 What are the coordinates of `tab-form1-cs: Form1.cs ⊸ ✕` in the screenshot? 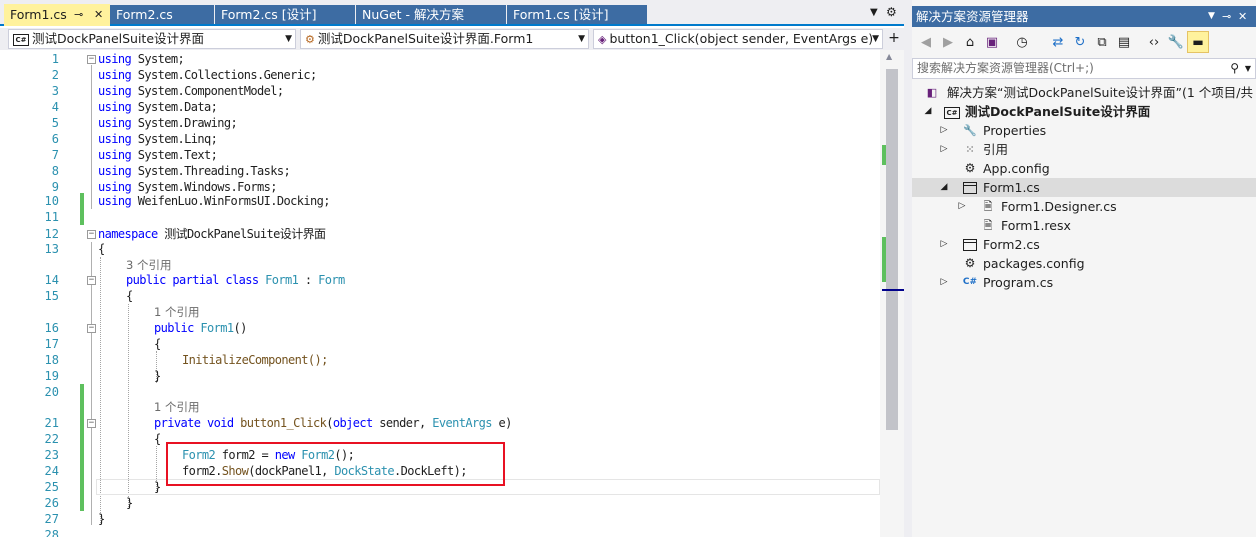 It's located at (57, 15).